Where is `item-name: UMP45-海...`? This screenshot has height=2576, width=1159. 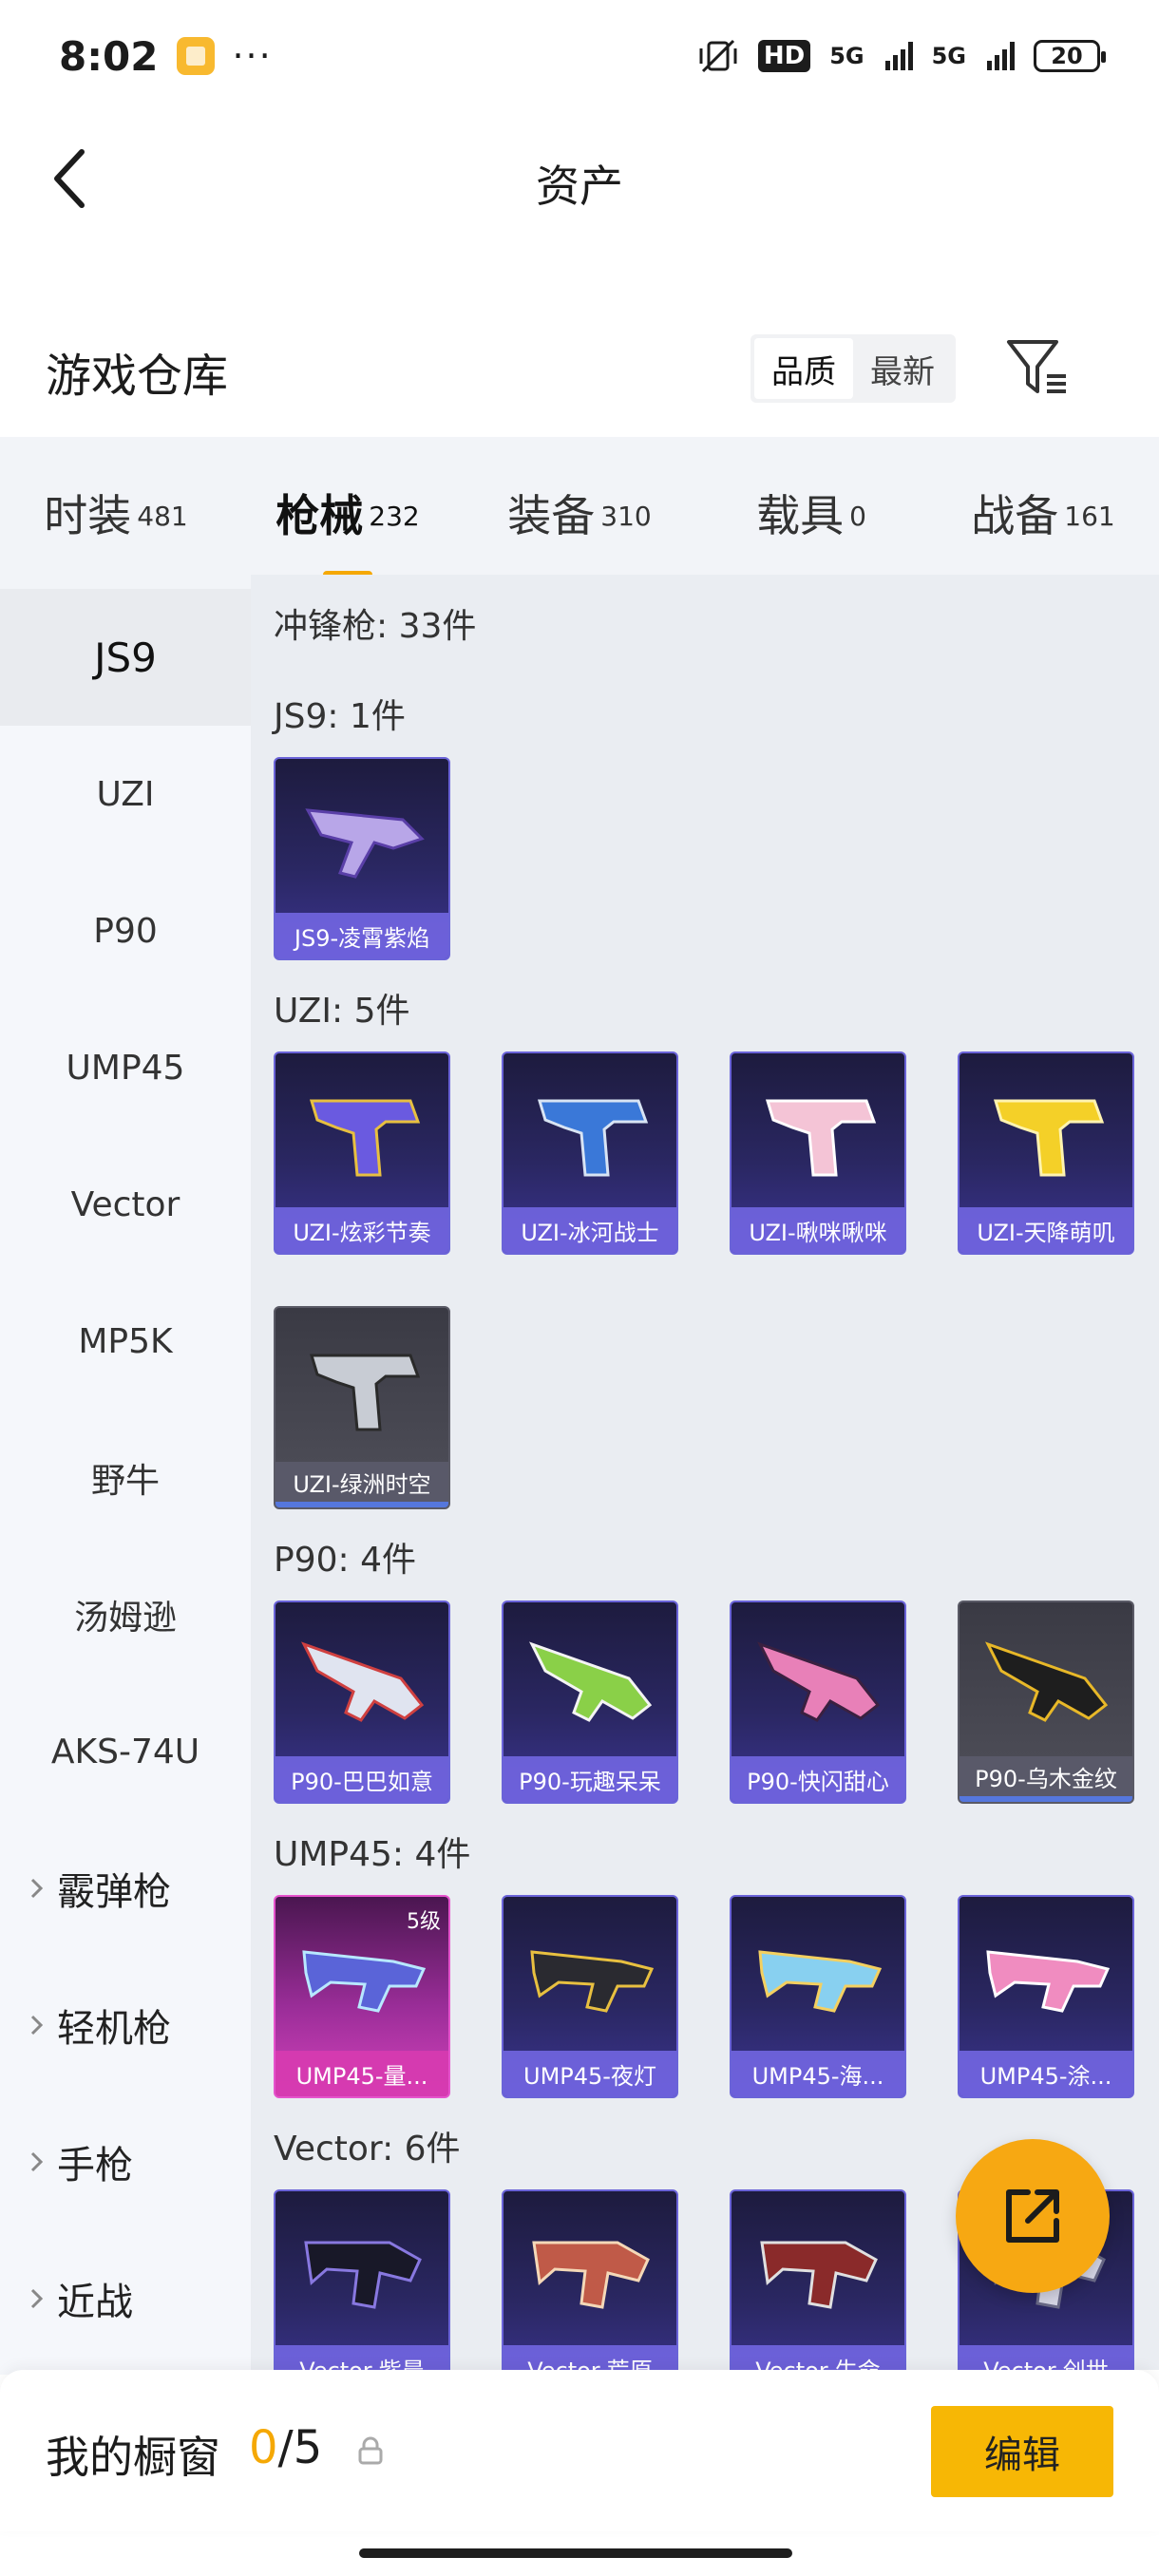 item-name: UMP45-海... is located at coordinates (818, 2073).